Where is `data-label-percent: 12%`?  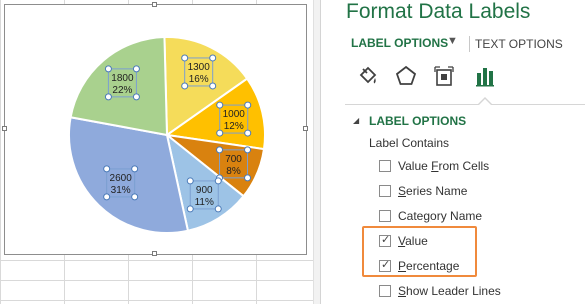 data-label-percent: 12% is located at coordinates (234, 126).